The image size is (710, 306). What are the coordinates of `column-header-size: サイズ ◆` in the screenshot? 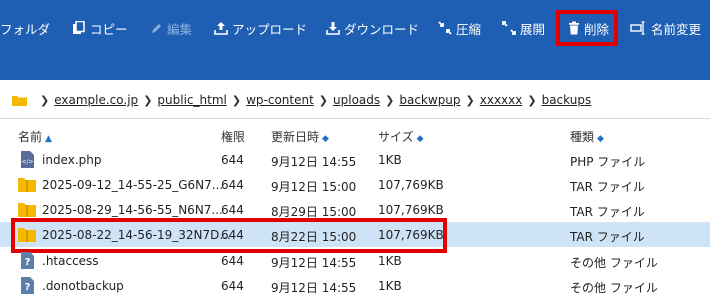 It's located at (401, 136).